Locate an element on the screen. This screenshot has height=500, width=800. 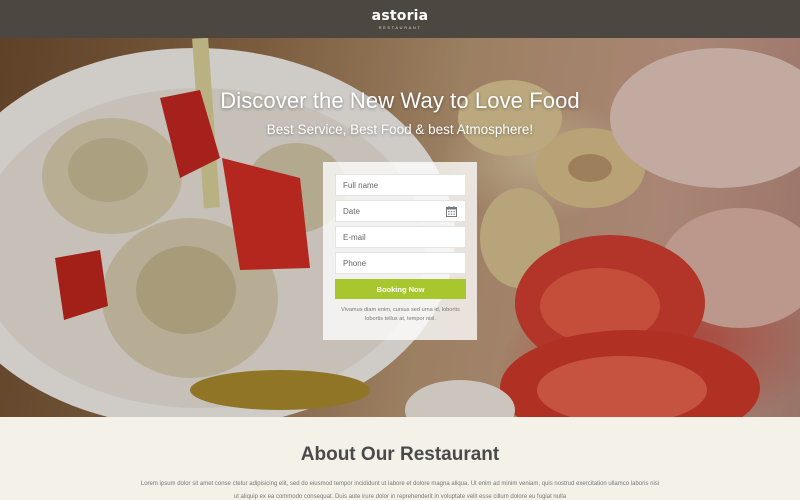
logo-tagline: RESTAURANT is located at coordinates (400, 27).